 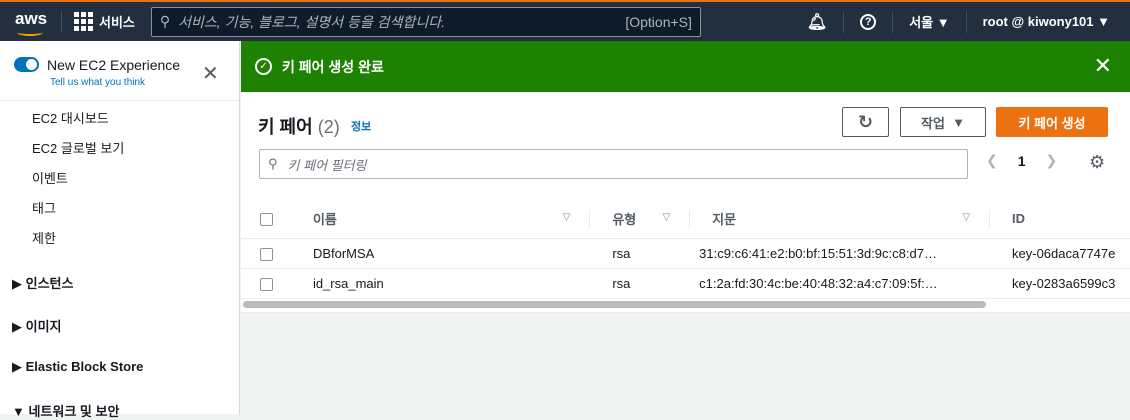 What do you see at coordinates (840, 219) in the screenshot?
I see `column-fingerprint: 지문 ▽` at bounding box center [840, 219].